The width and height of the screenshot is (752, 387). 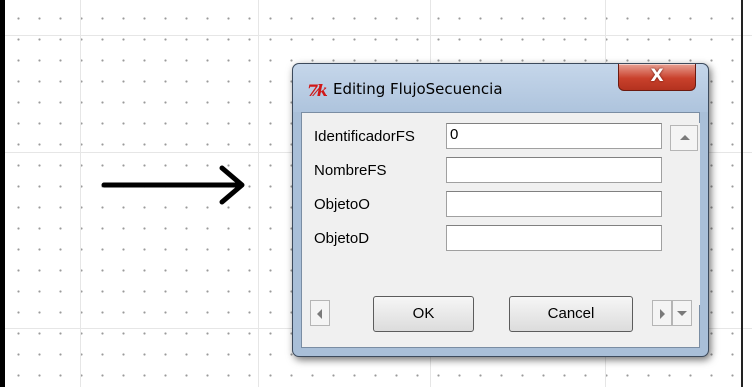 What do you see at coordinates (350, 170) in the screenshot?
I see `field-label: NombreFS` at bounding box center [350, 170].